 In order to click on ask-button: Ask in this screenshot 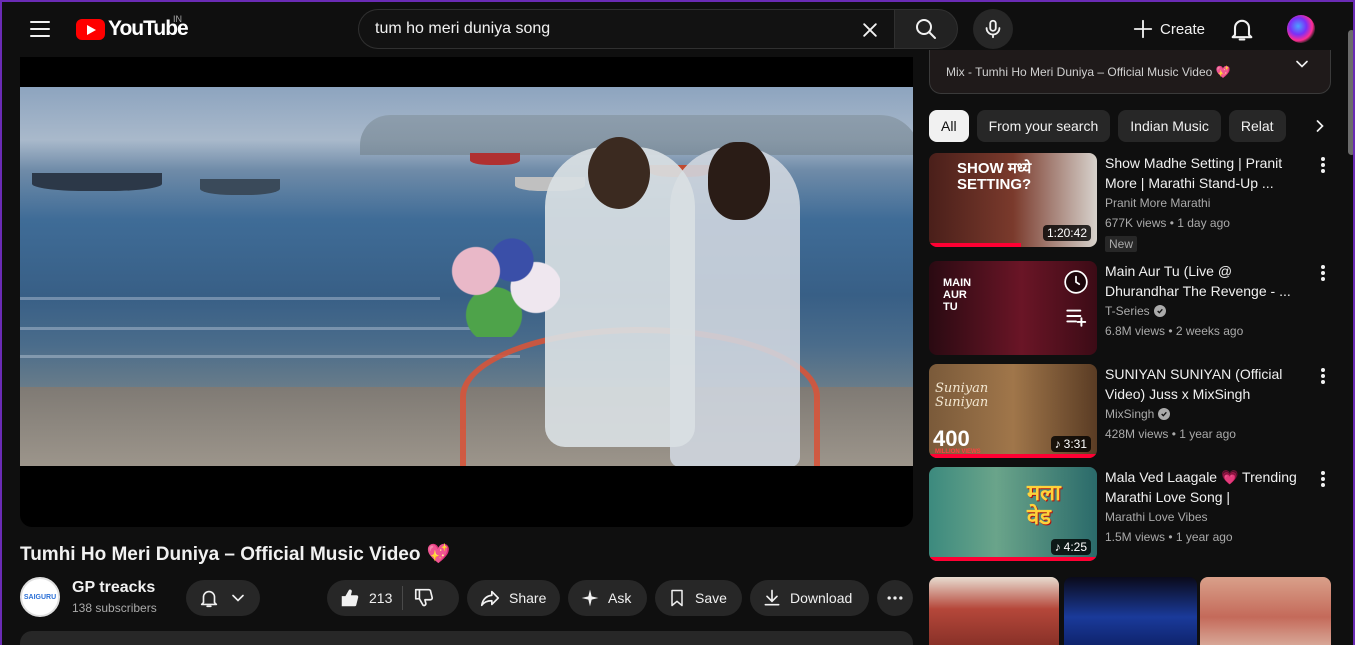, I will do `click(607, 598)`.